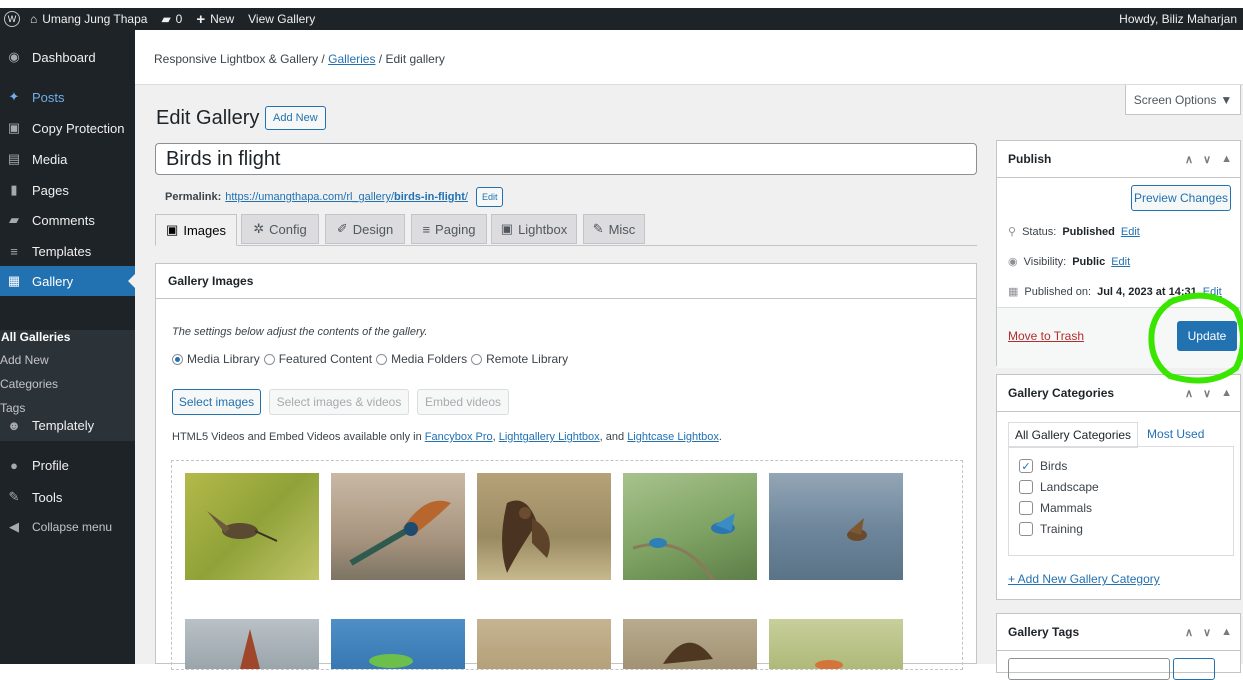 Image resolution: width=1243 pixels, height=680 pixels. Describe the element at coordinates (1055, 508) in the screenshot. I see `category-mammals: Mammals` at that location.